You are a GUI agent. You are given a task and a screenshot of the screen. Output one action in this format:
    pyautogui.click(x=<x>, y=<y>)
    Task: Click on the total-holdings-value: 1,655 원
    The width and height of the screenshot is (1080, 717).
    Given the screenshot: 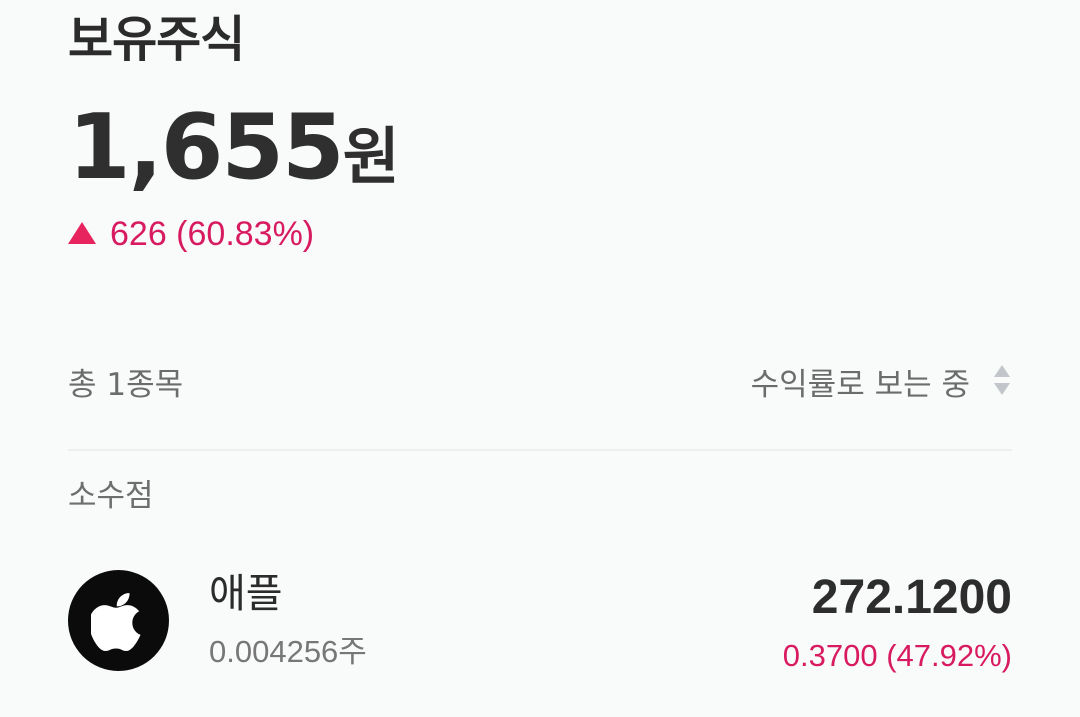 What is the action you would take?
    pyautogui.click(x=234, y=148)
    